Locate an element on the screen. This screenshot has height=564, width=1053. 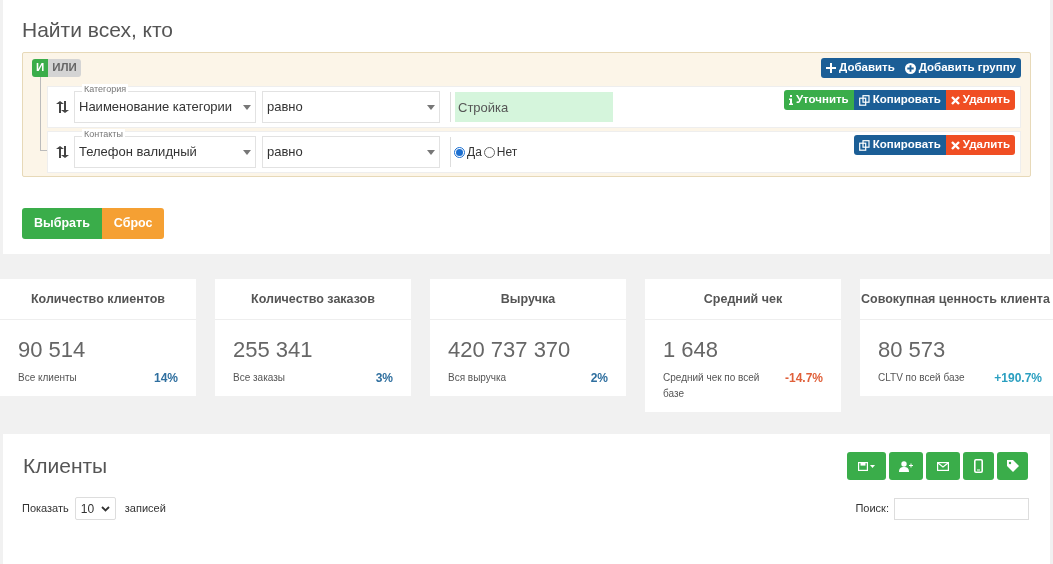
stat-value: 420 737 370 is located at coordinates (510, 350).